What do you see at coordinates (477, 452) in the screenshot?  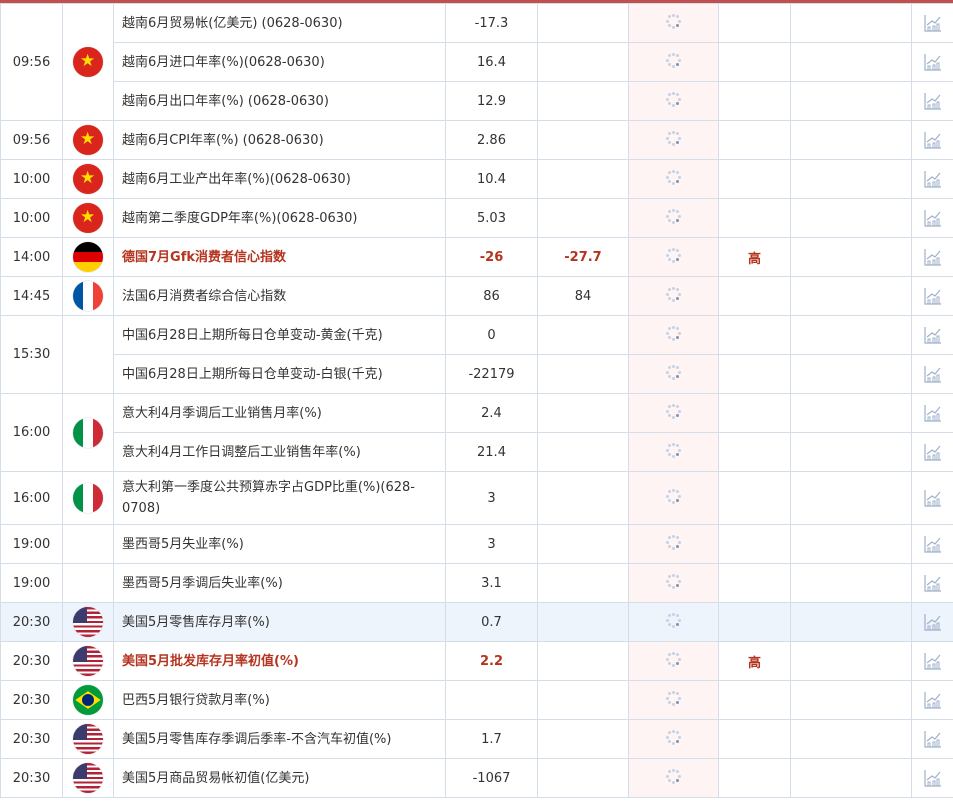 I see `table-row: 意大利4月工作日调整后工业销售年率(%) 21.4` at bounding box center [477, 452].